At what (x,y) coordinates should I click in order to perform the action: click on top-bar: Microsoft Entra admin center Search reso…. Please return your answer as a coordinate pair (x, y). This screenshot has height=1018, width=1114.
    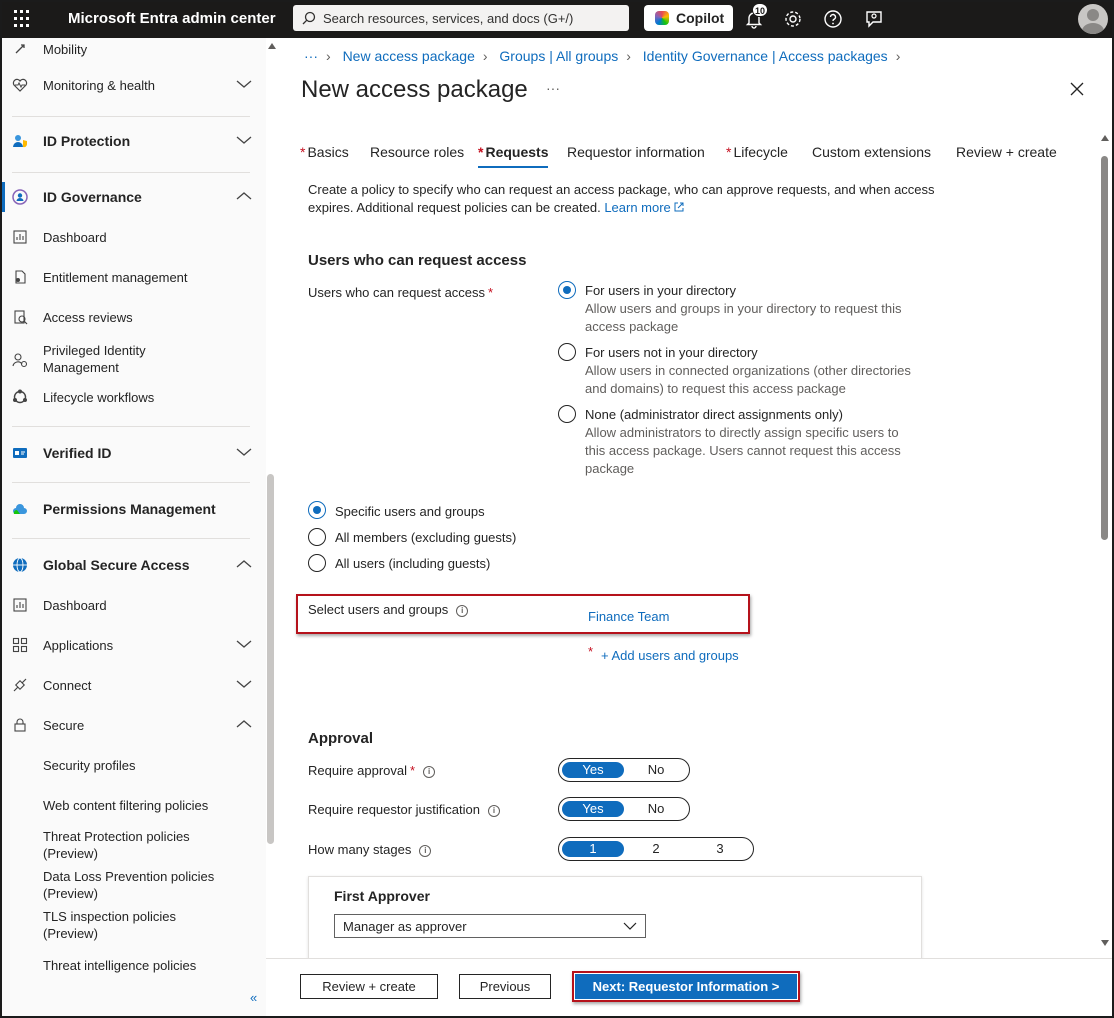
    Looking at the image, I should click on (557, 19).